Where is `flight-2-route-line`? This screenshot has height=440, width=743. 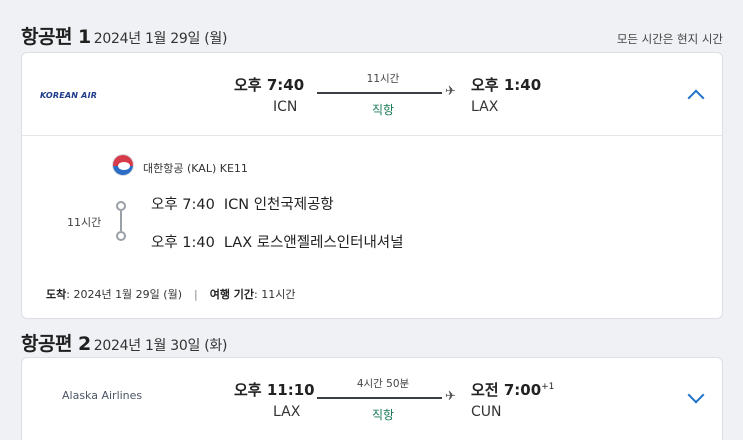 flight-2-route-line is located at coordinates (379, 398).